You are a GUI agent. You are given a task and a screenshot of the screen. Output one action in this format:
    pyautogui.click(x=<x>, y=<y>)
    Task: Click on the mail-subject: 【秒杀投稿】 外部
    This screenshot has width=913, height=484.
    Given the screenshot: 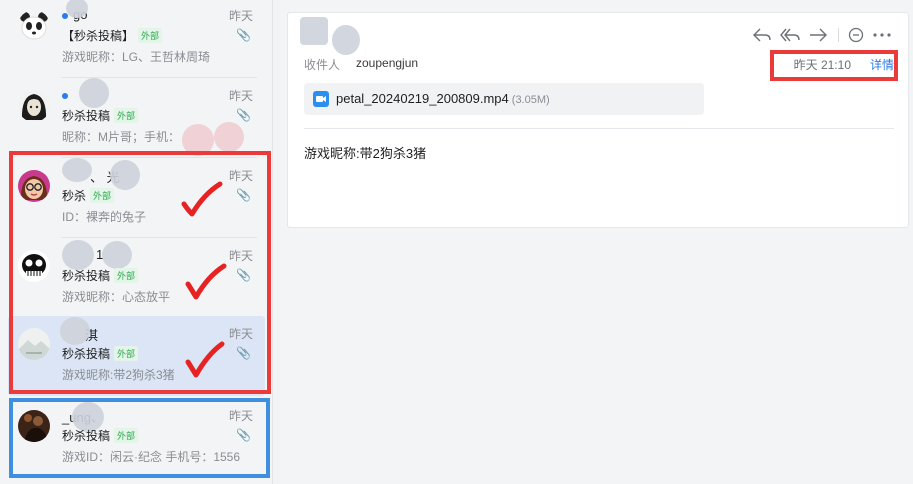 What is the action you would take?
    pyautogui.click(x=112, y=35)
    